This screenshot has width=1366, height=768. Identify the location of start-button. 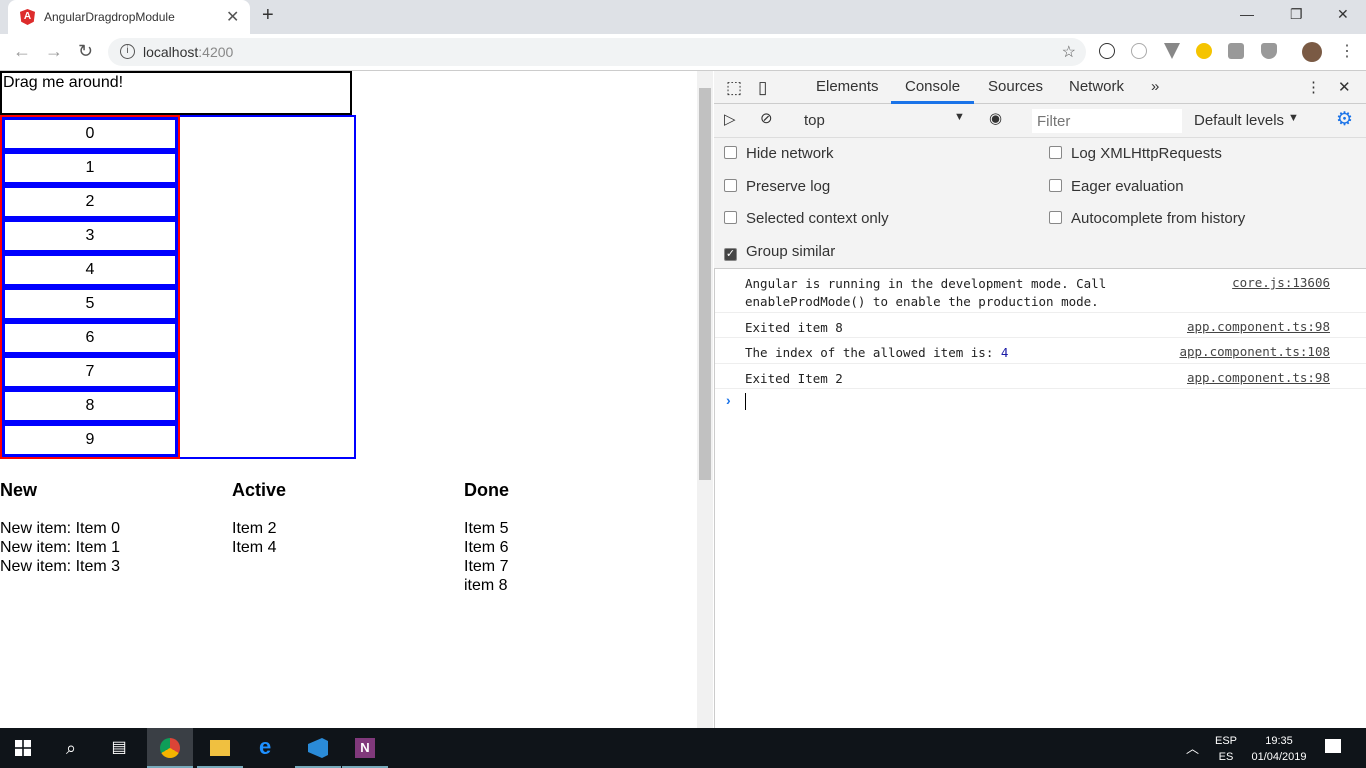
(23, 748).